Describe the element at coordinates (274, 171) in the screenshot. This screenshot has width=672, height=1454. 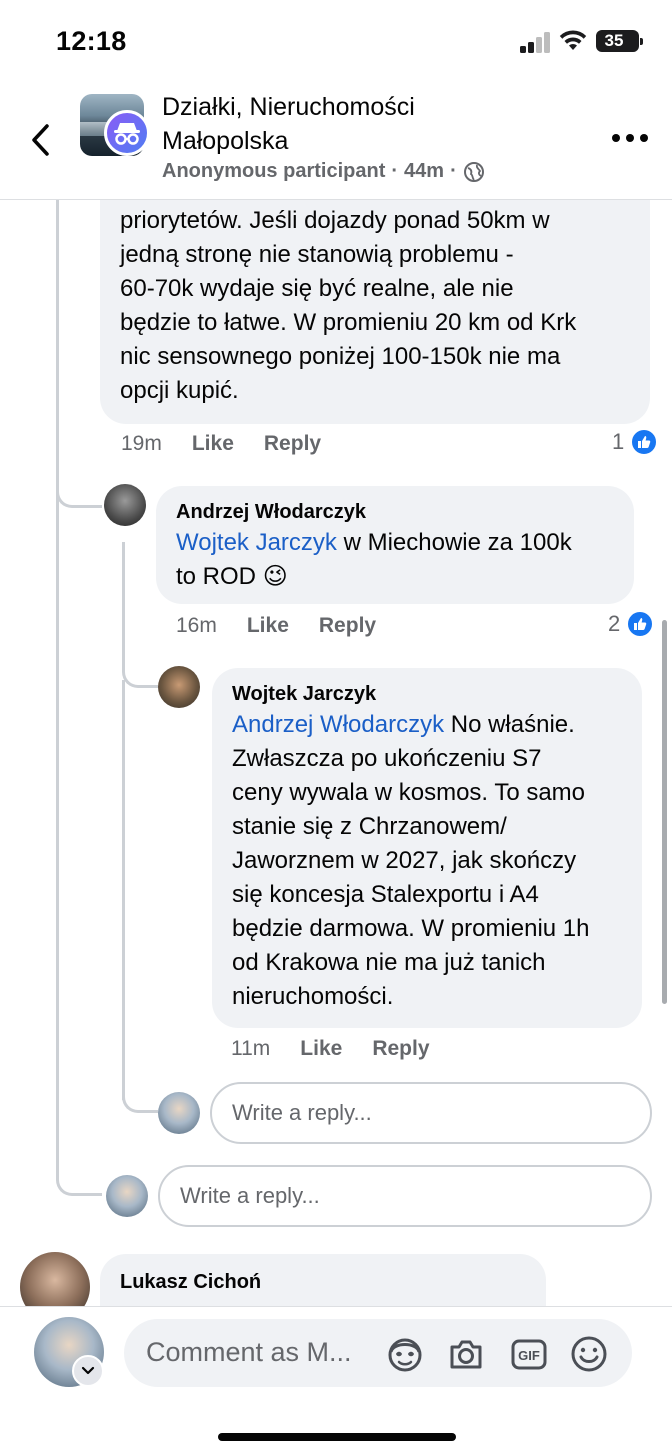
I see `post-author: Anonymous participant` at that location.